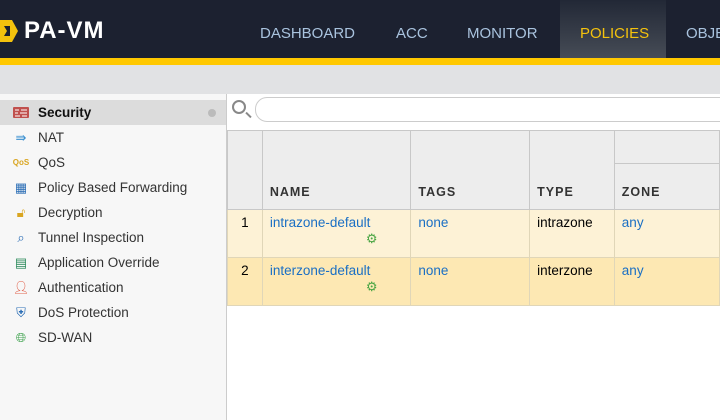  Describe the element at coordinates (360, 61) in the screenshot. I see `accent-bar` at that location.